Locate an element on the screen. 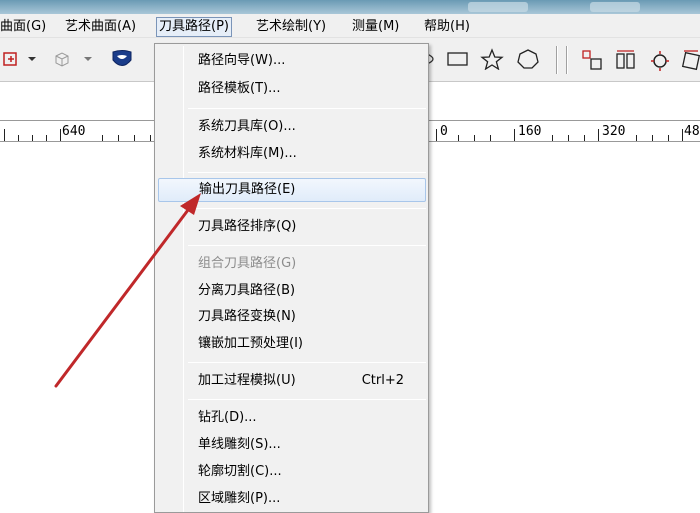  annotation-arrow is located at coordinates (127, 290).